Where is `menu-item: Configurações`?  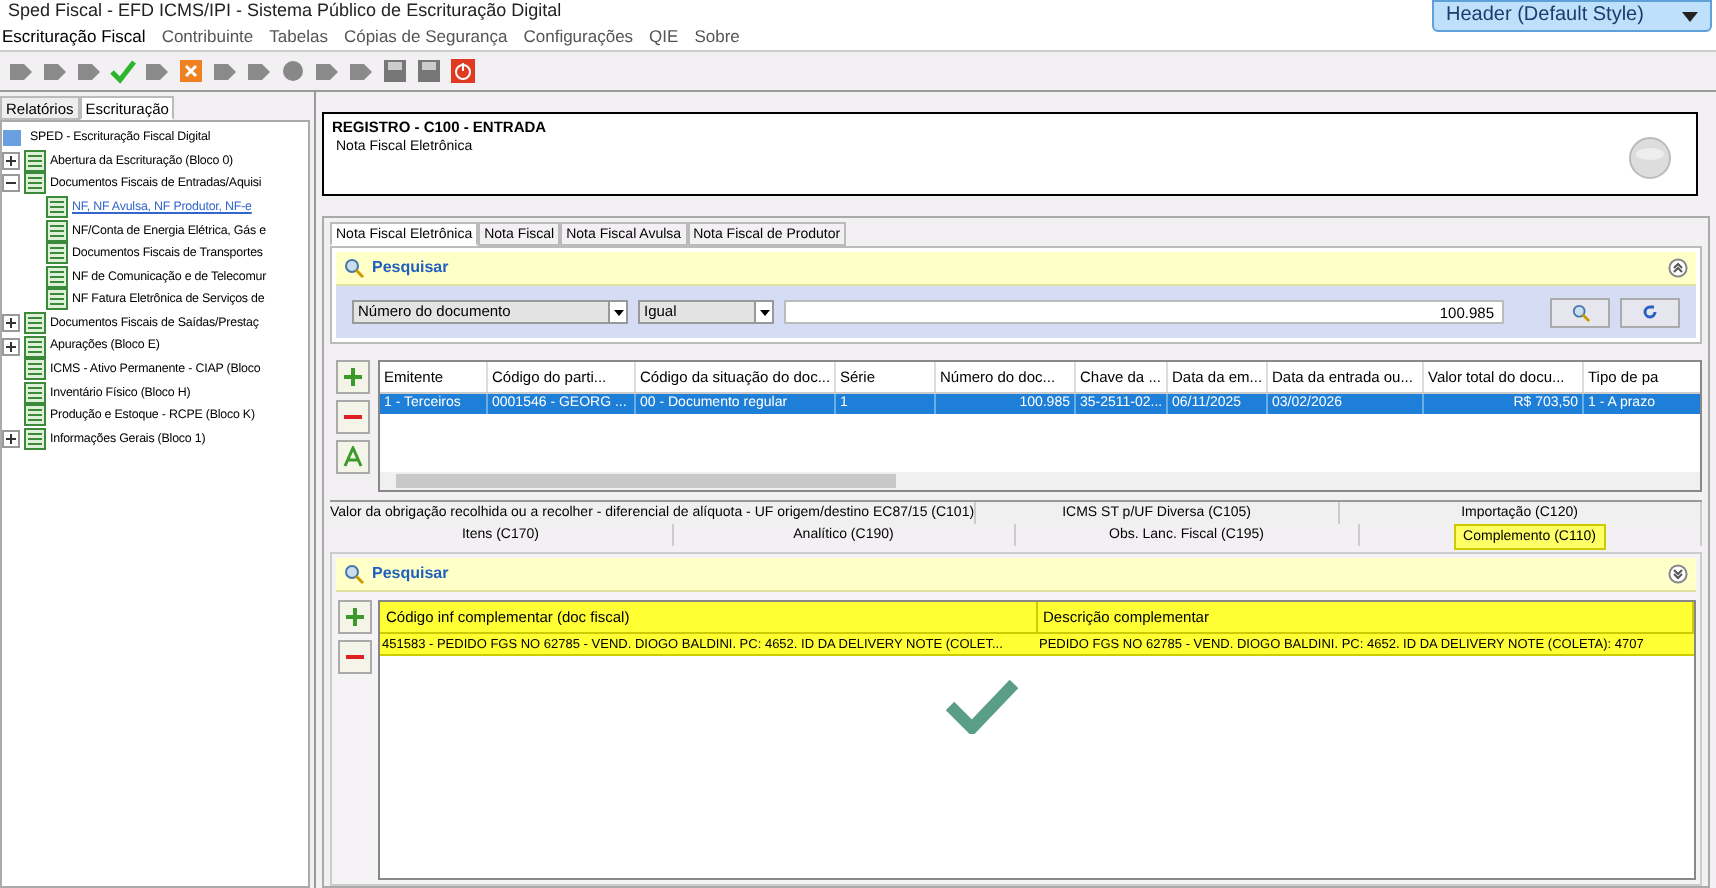 menu-item: Configurações is located at coordinates (578, 37).